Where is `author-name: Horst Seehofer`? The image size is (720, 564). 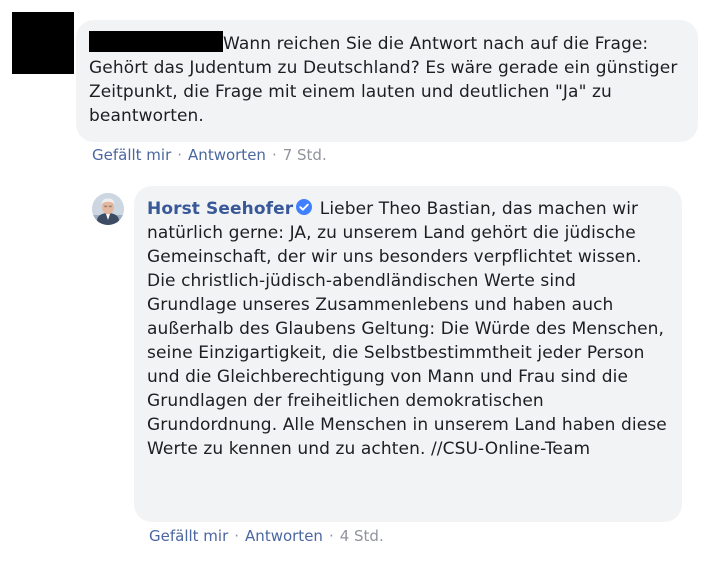
author-name: Horst Seehofer is located at coordinates (220, 209).